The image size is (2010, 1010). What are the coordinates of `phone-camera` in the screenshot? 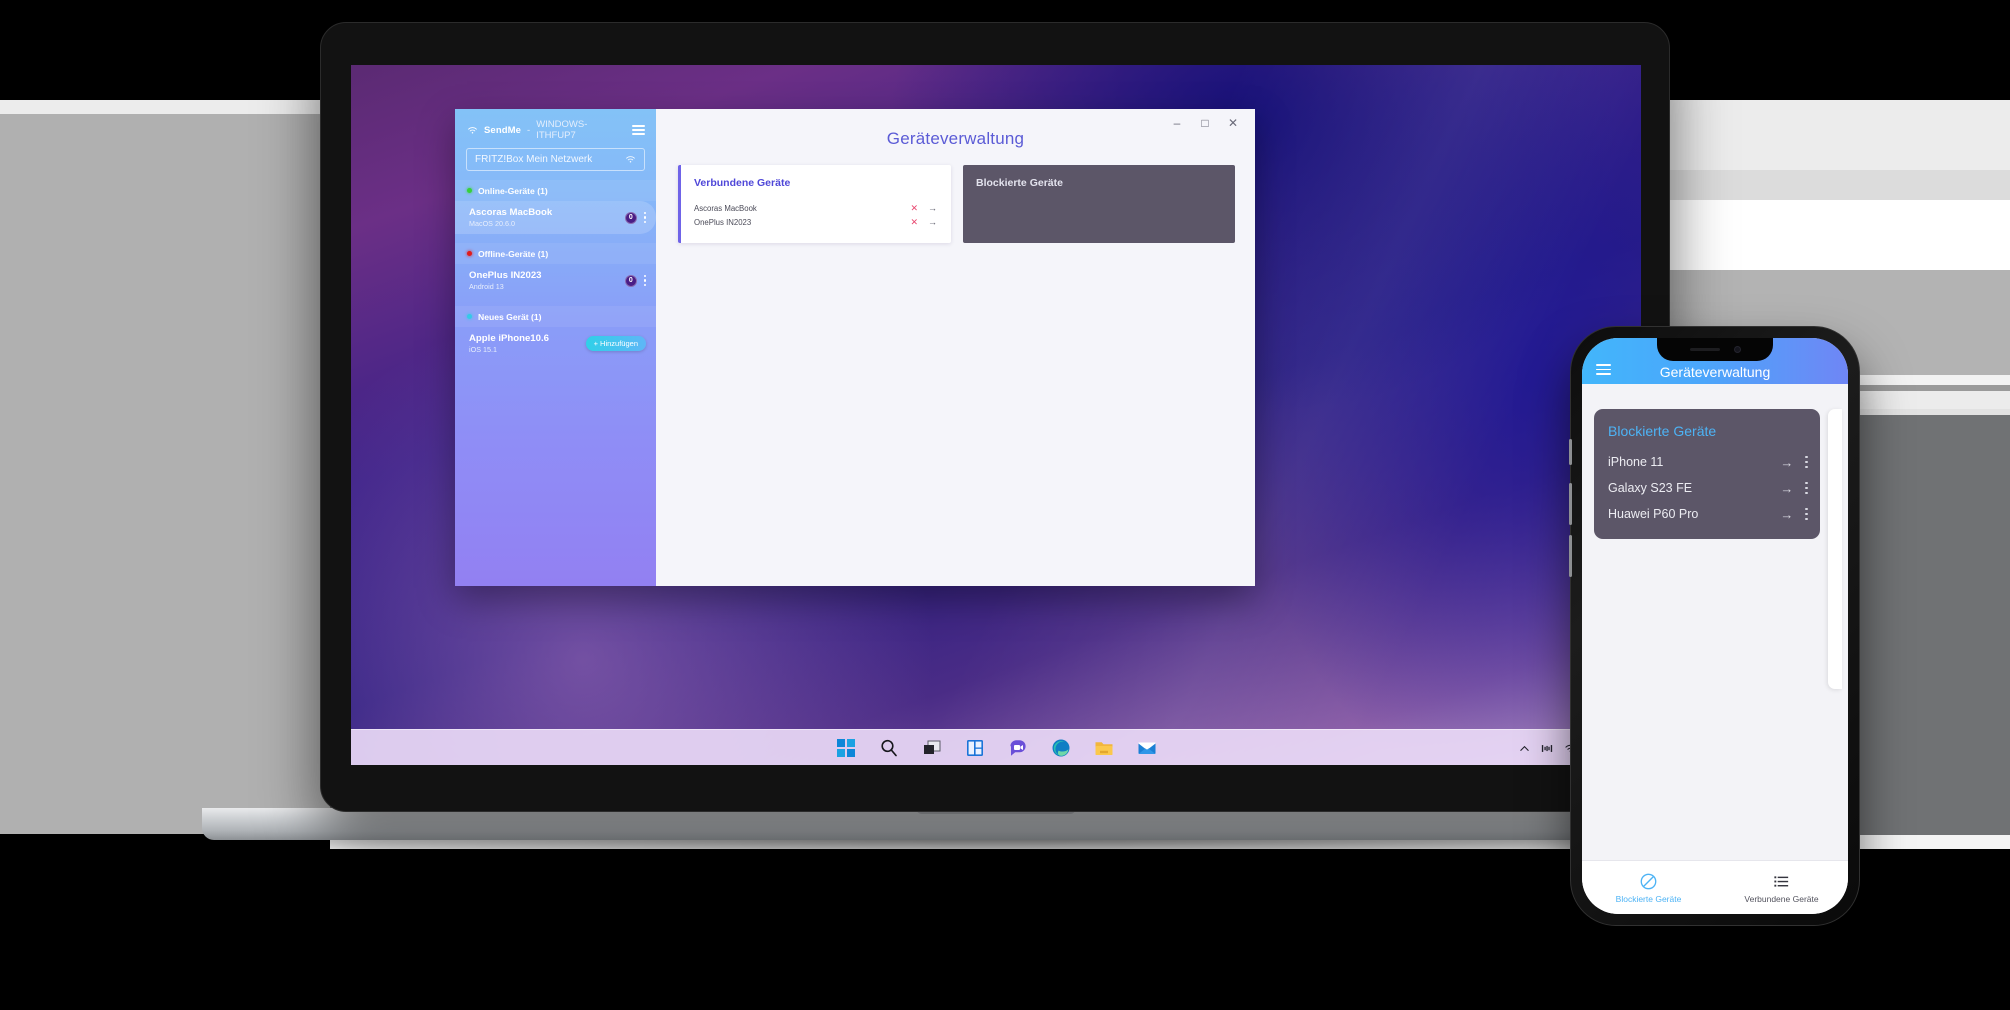 It's located at (1737, 349).